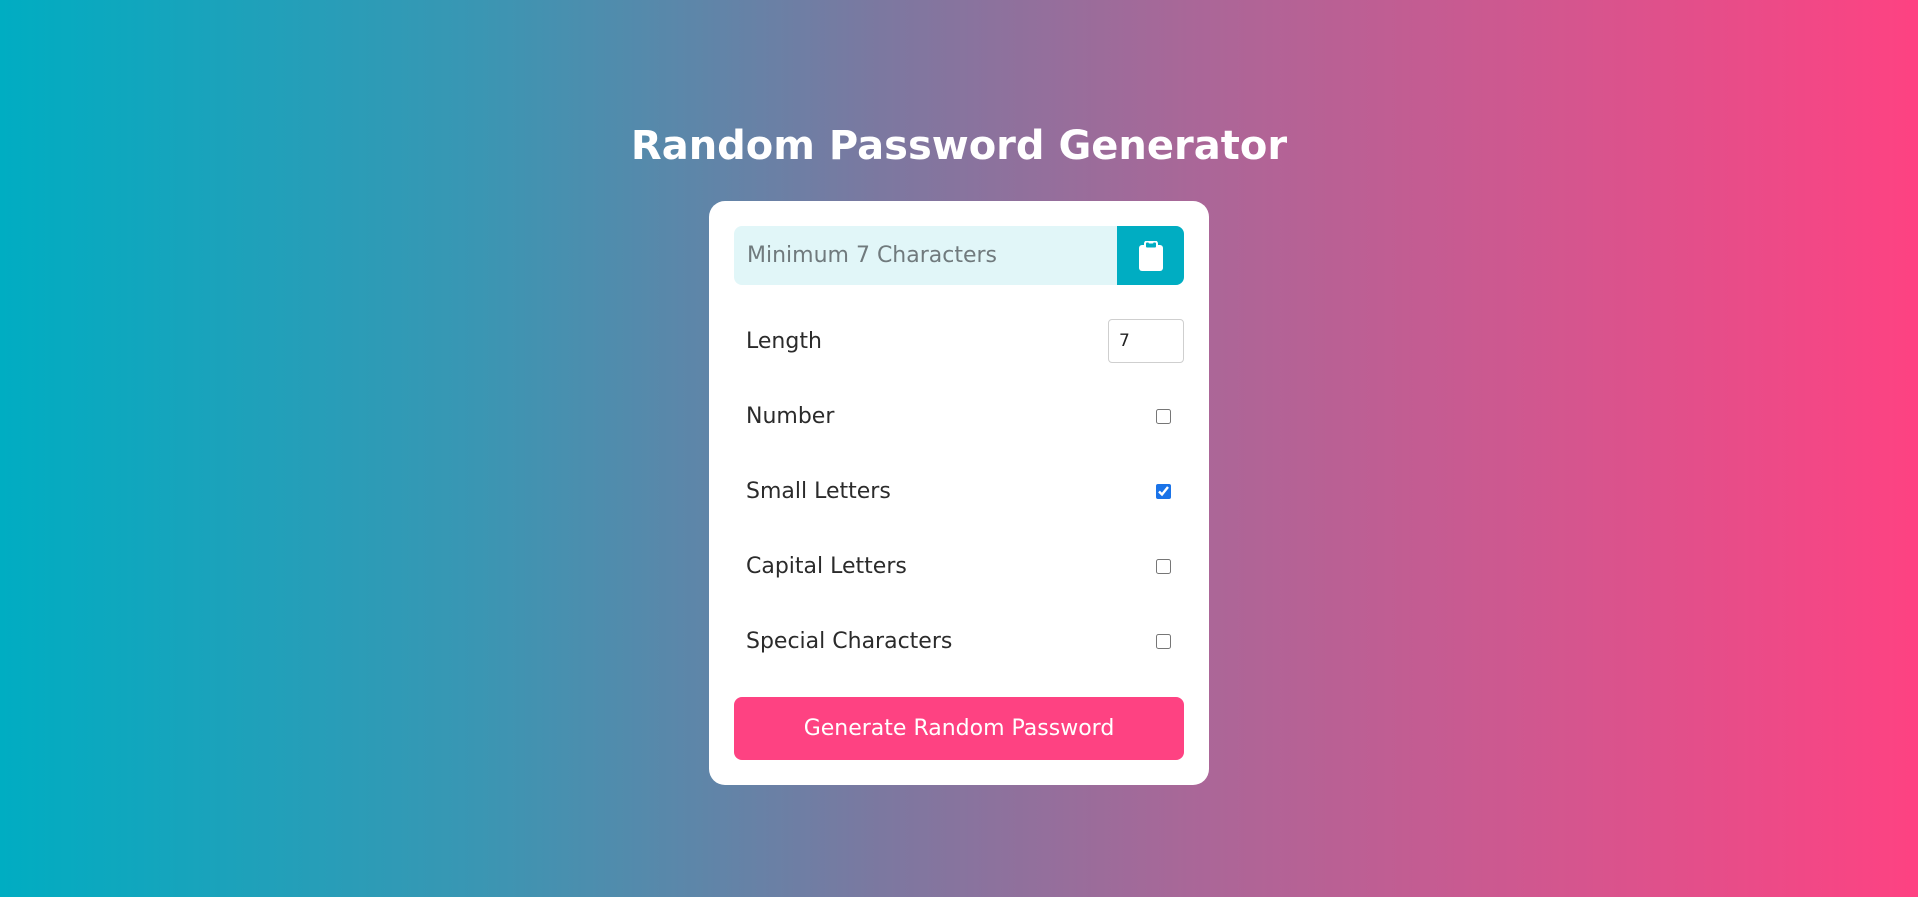 Image resolution: width=1918 pixels, height=897 pixels. I want to click on number-checkbox, so click(1163, 416).